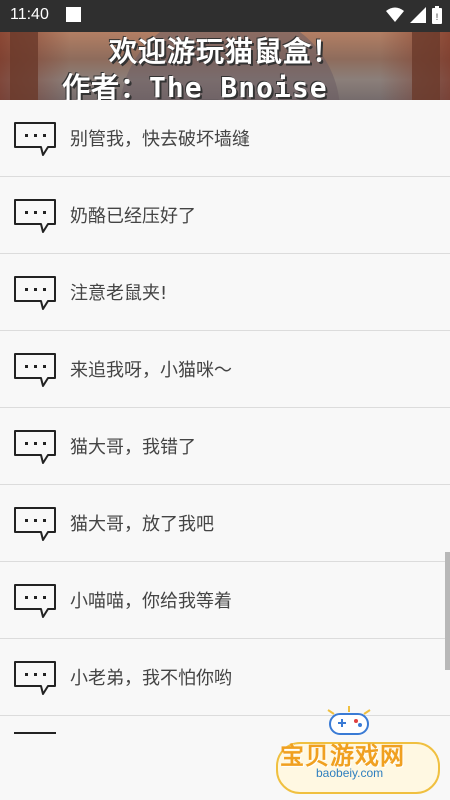 Image resolution: width=450 pixels, height=800 pixels. Describe the element at coordinates (133, 216) in the screenshot. I see `list-item-label: 奶酪已经压好了` at that location.